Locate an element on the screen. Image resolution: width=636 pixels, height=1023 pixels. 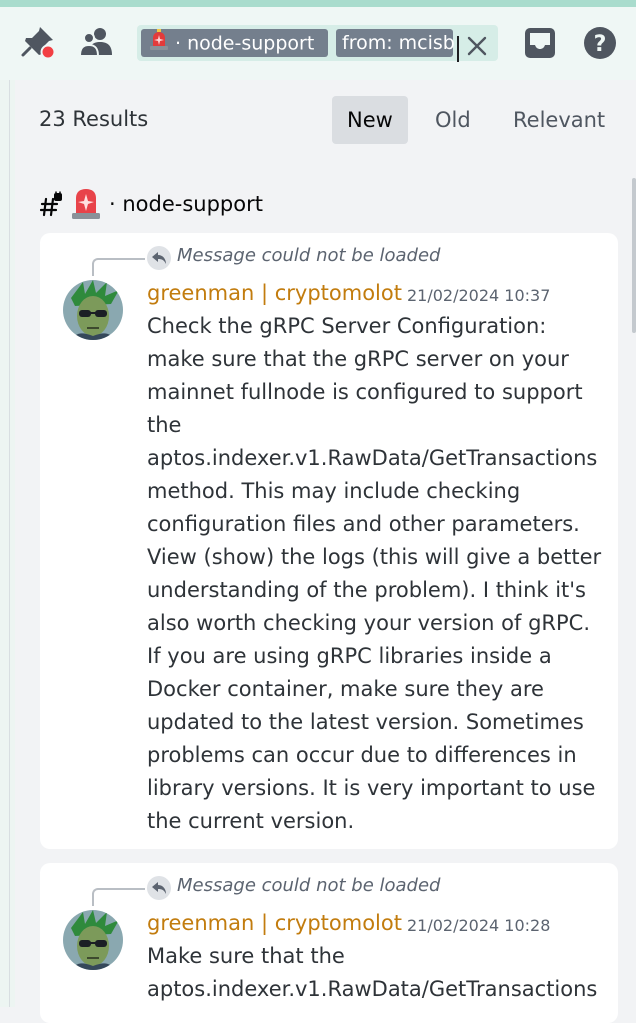
search-chip-from: from: mcisb is located at coordinates (395, 43).